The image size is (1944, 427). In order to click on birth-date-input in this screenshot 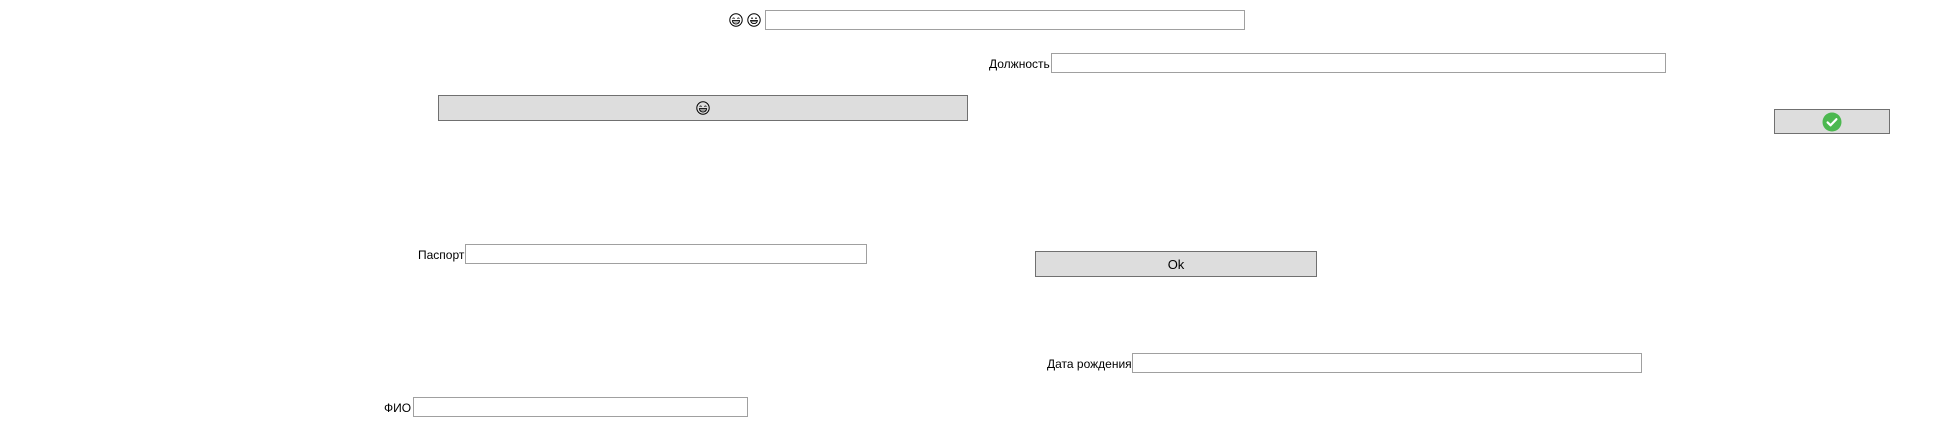, I will do `click(1387, 363)`.